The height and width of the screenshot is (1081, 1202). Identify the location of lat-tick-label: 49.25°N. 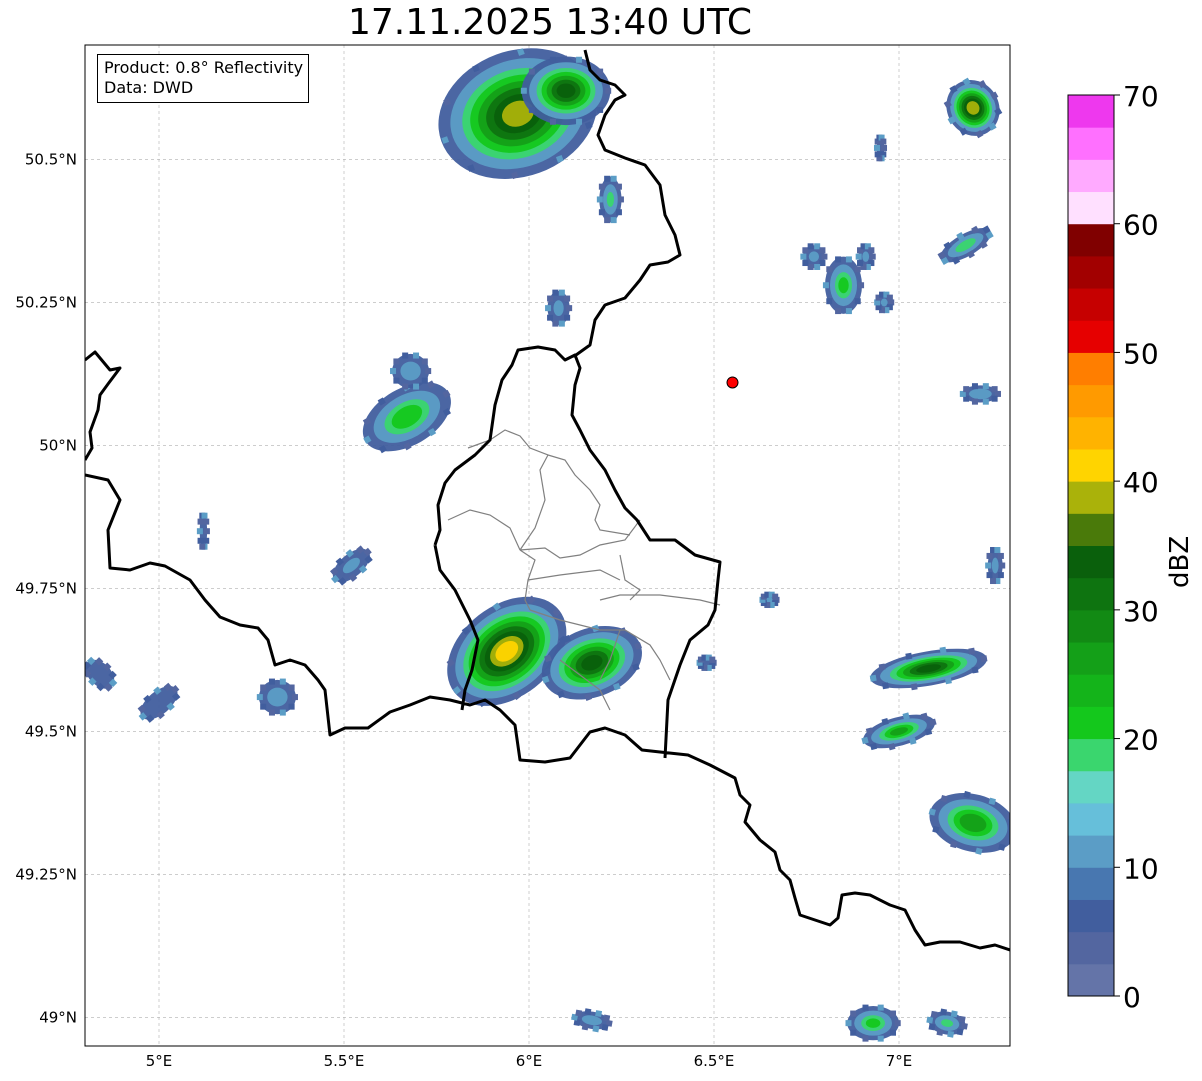
(46, 874).